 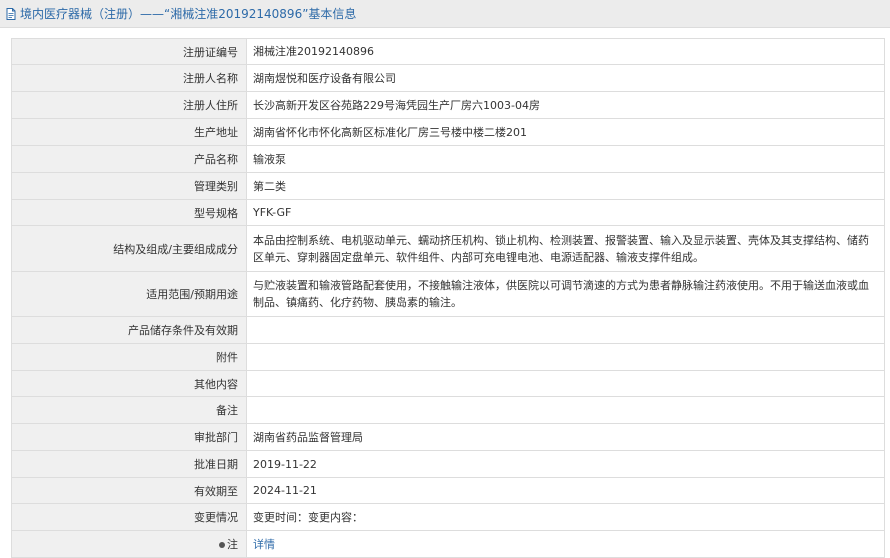 What do you see at coordinates (129, 212) in the screenshot?
I see `row-label: 型号规格` at bounding box center [129, 212].